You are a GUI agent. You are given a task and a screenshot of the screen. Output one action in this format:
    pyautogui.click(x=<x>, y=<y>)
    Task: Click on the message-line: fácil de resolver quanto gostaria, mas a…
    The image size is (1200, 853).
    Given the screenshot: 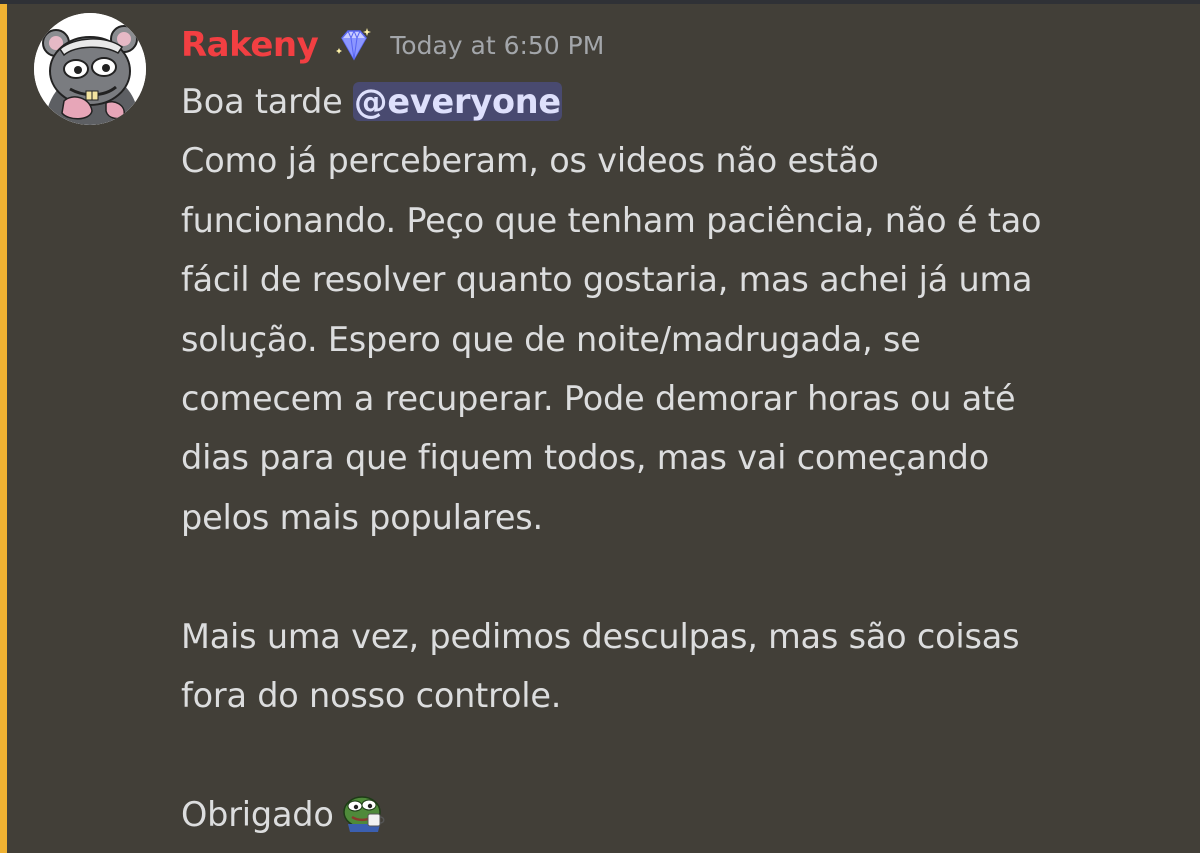 What is the action you would take?
    pyautogui.click(x=607, y=280)
    